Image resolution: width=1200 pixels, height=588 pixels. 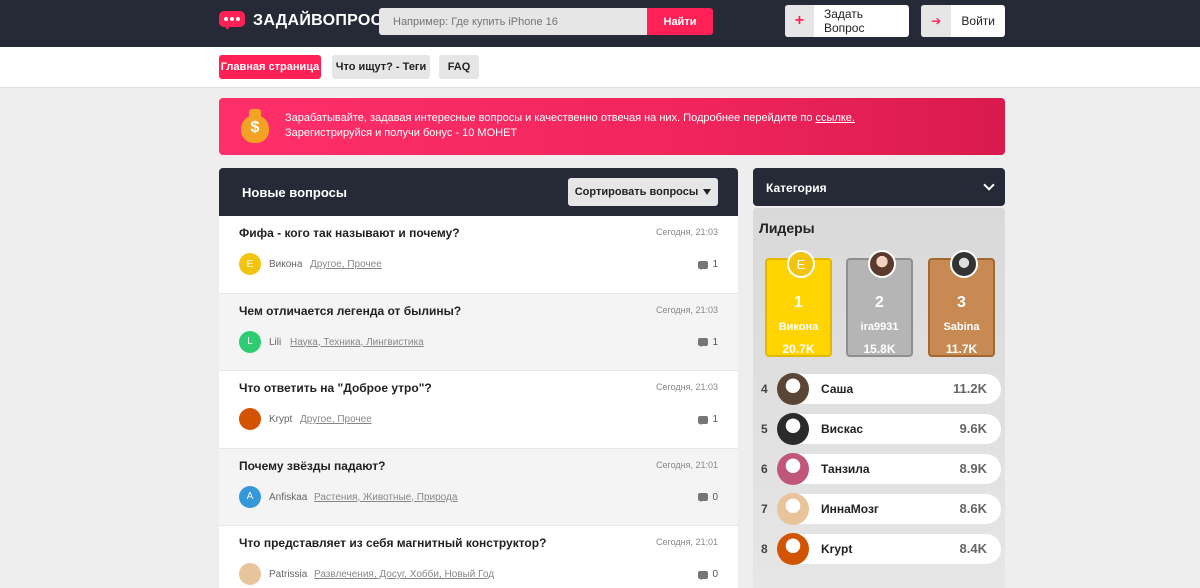 What do you see at coordinates (798, 327) in the screenshot?
I see `podium-name: Викона` at bounding box center [798, 327].